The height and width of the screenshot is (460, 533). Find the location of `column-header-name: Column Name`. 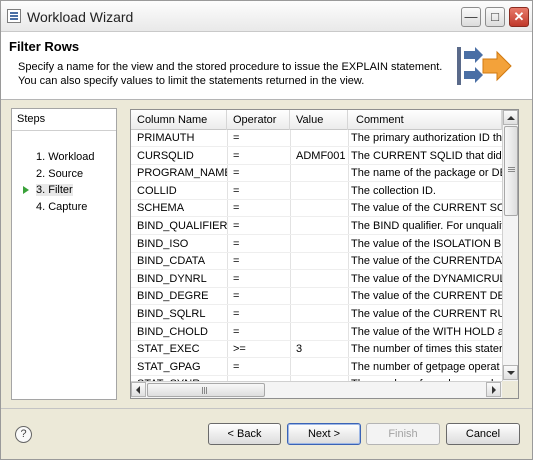

column-header-name: Column Name is located at coordinates (179, 120).